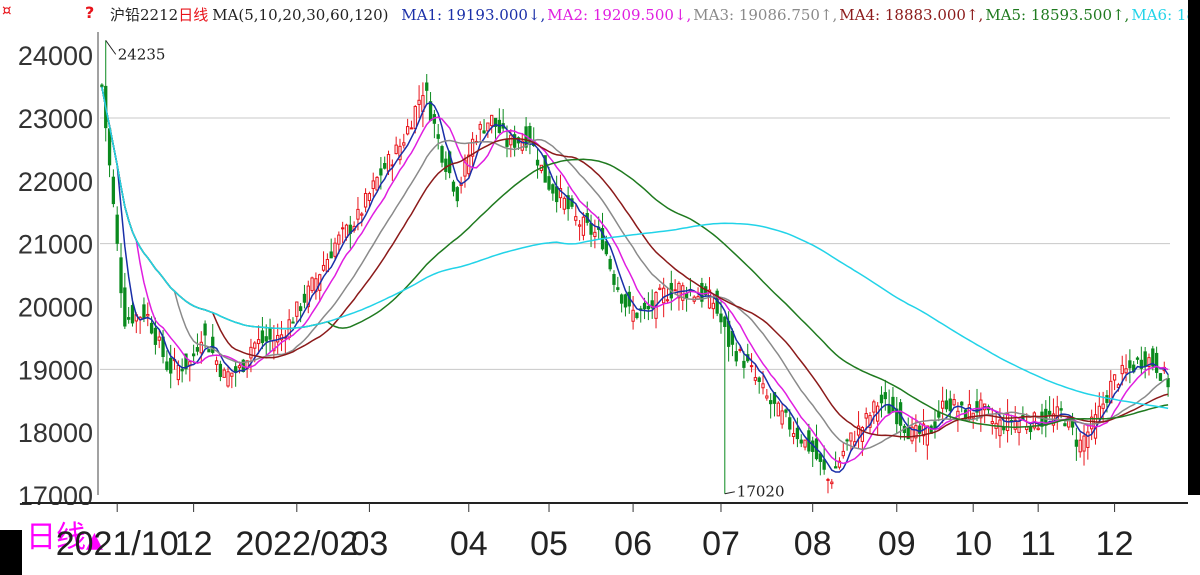 The image size is (1200, 575). Describe the element at coordinates (55, 433) in the screenshot. I see `y-tick-label: 18000` at that location.